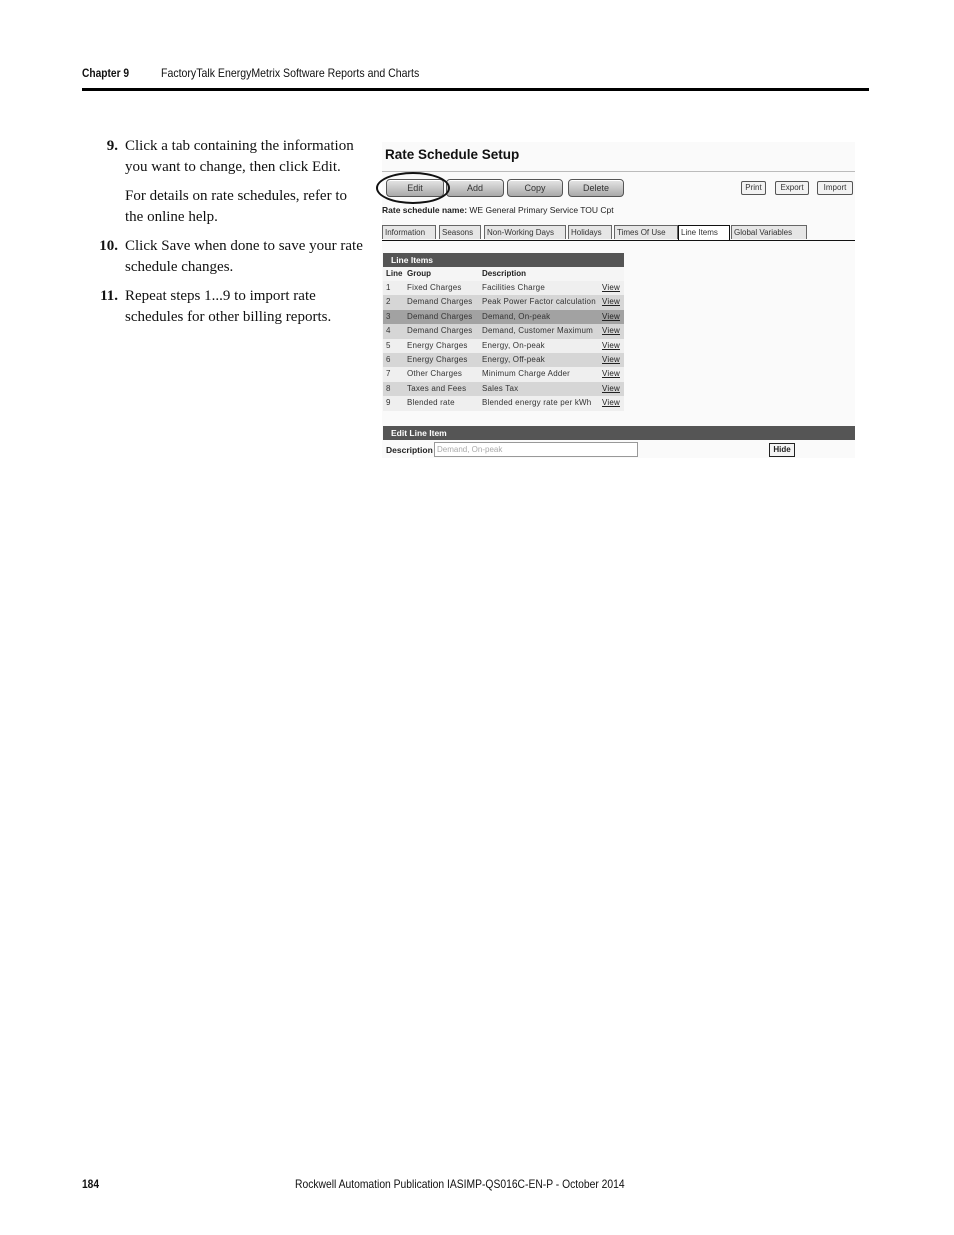 This screenshot has width=954, height=1235. I want to click on hide-button: Hide, so click(782, 450).